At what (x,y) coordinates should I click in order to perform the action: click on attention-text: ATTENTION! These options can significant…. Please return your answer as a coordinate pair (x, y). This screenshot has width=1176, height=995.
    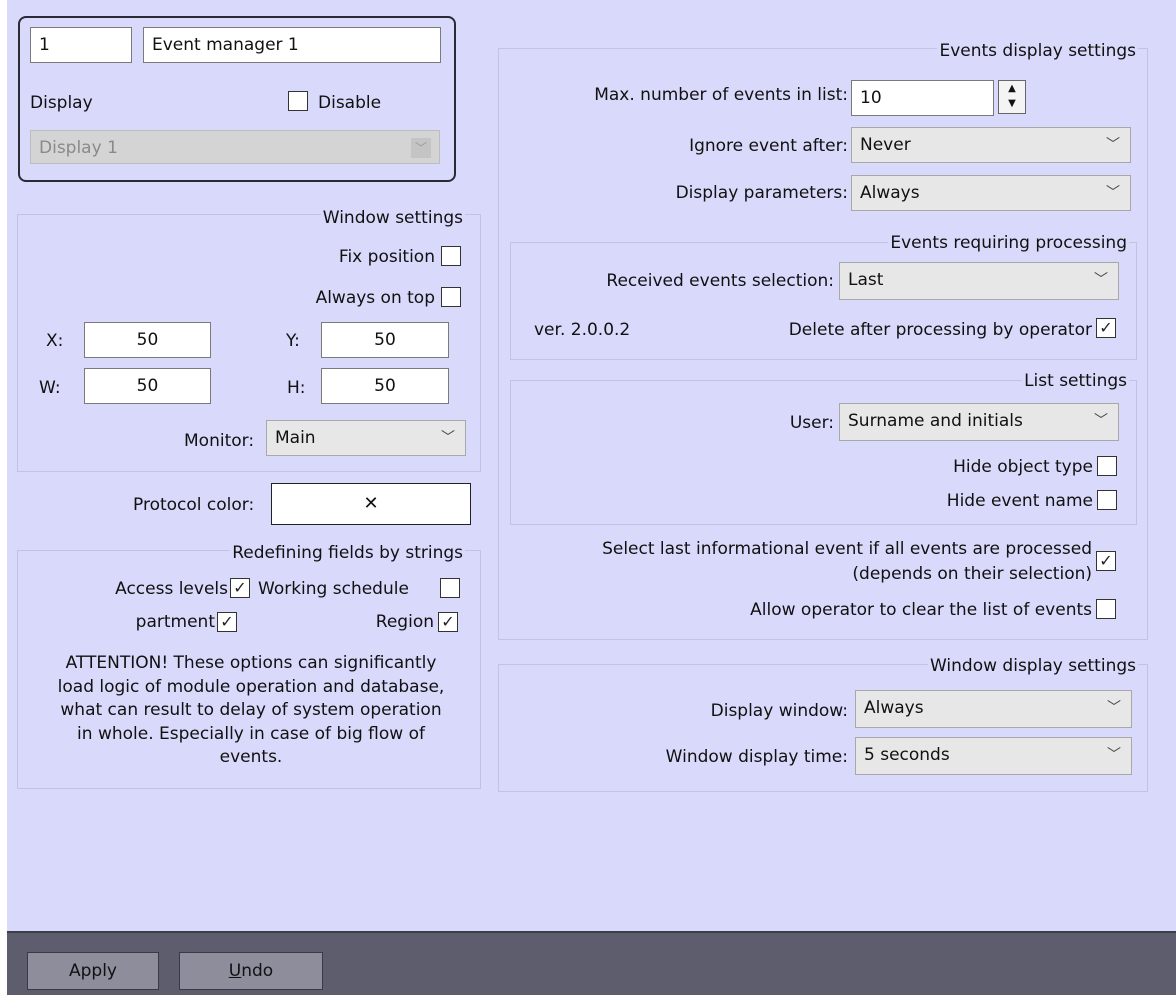
    Looking at the image, I should click on (251, 711).